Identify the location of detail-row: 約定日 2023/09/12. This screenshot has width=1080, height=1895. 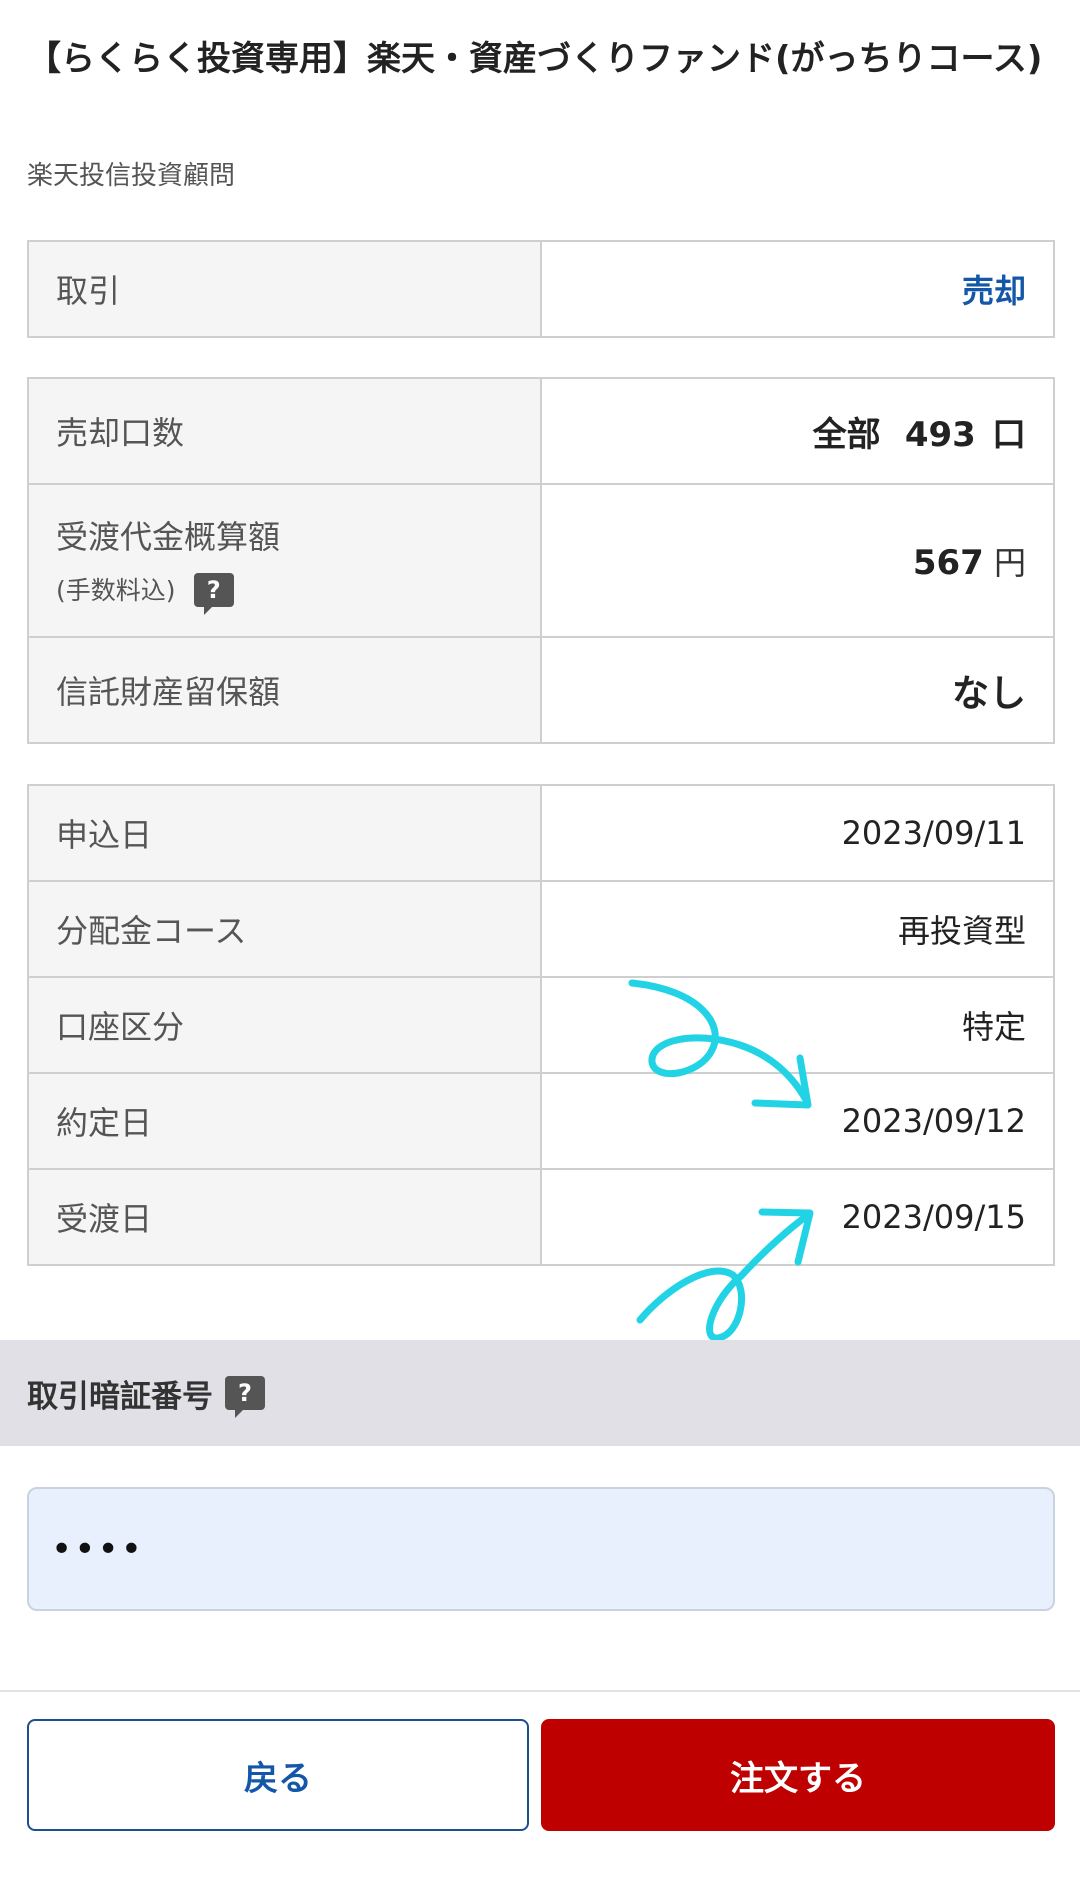
(541, 1121).